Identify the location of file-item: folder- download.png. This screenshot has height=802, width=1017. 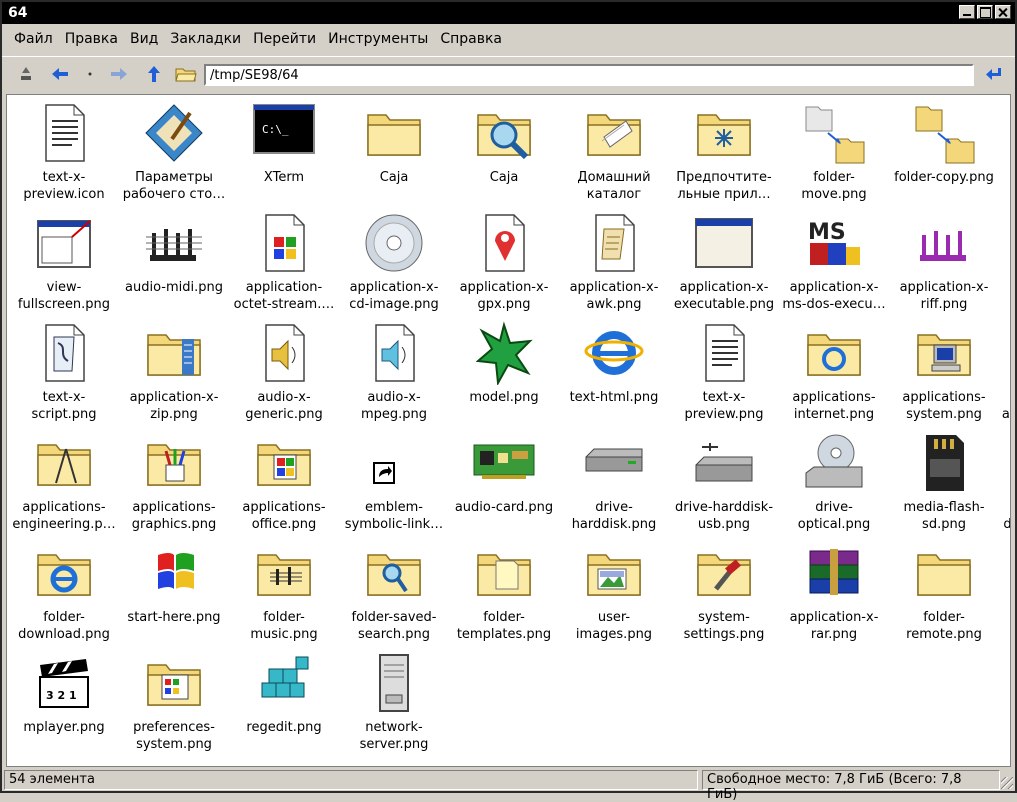
(64, 594).